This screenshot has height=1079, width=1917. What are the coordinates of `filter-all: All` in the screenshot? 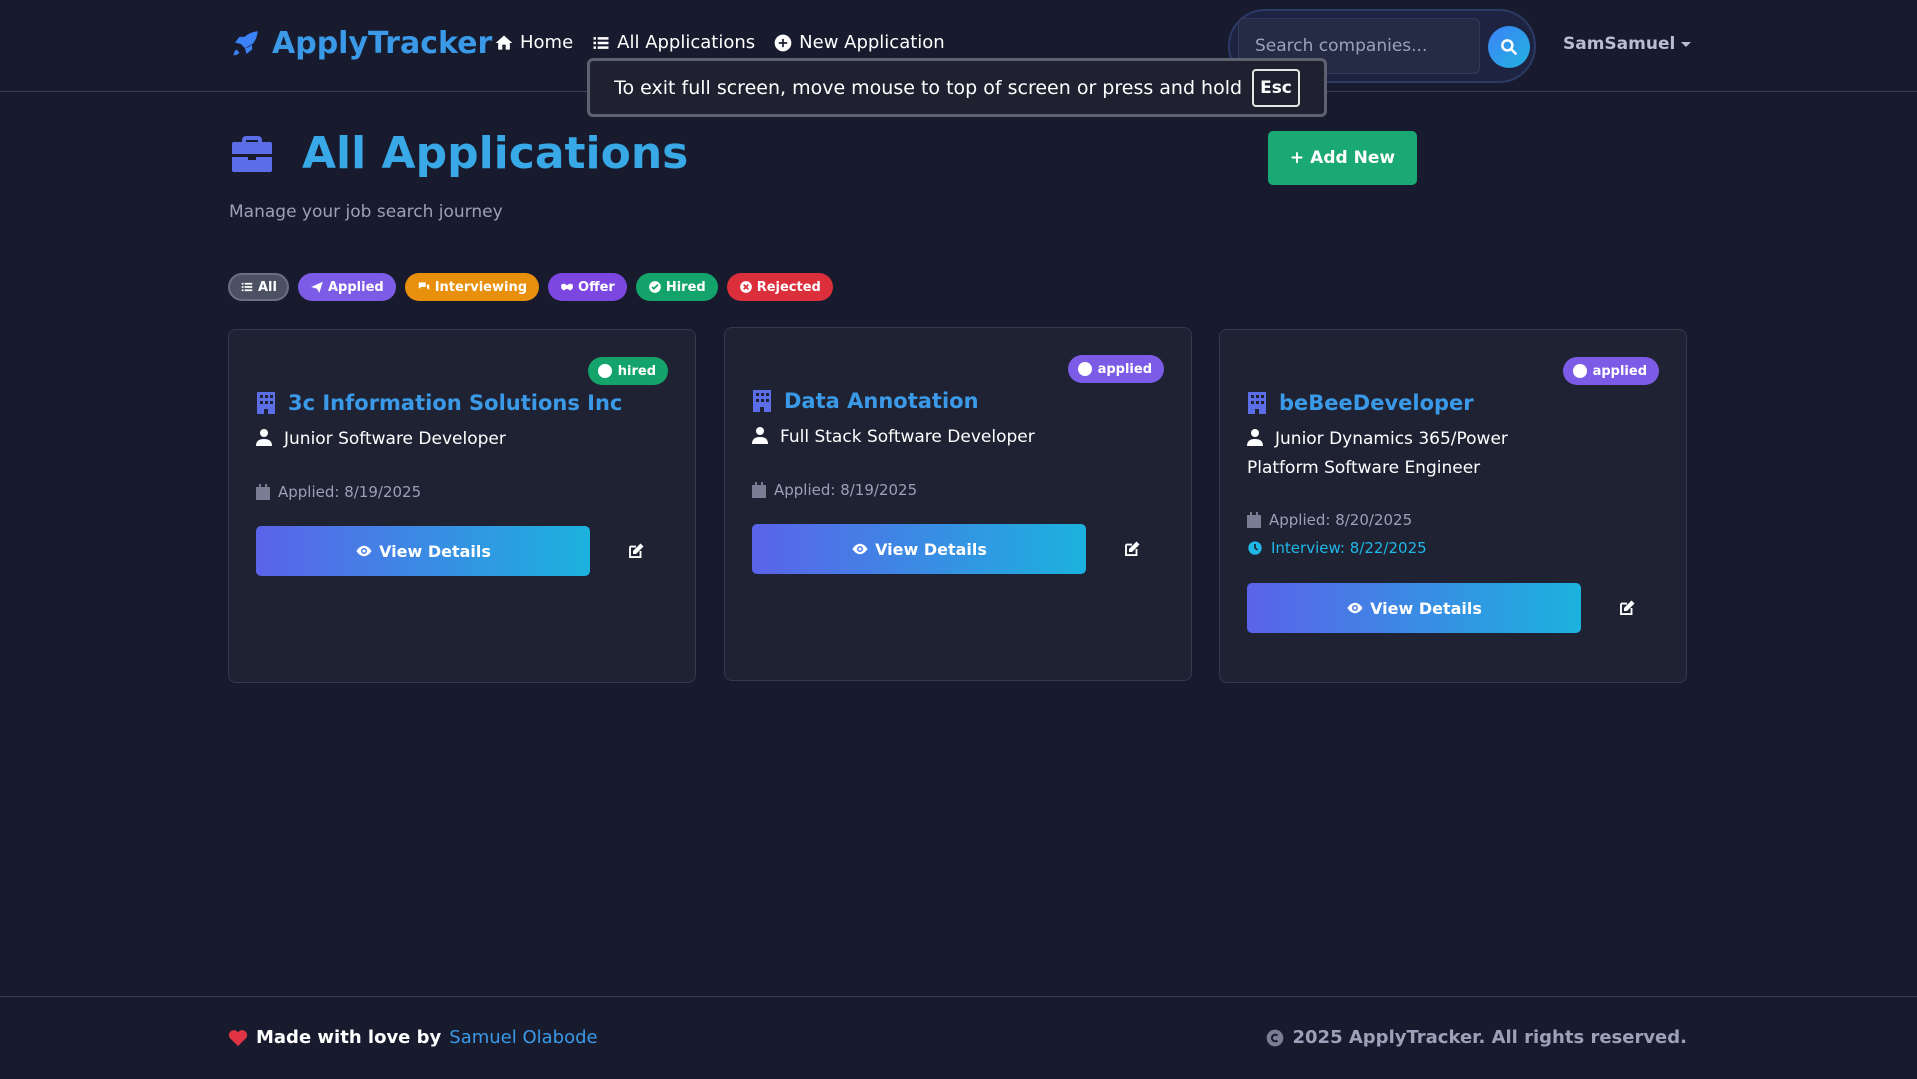 It's located at (258, 287).